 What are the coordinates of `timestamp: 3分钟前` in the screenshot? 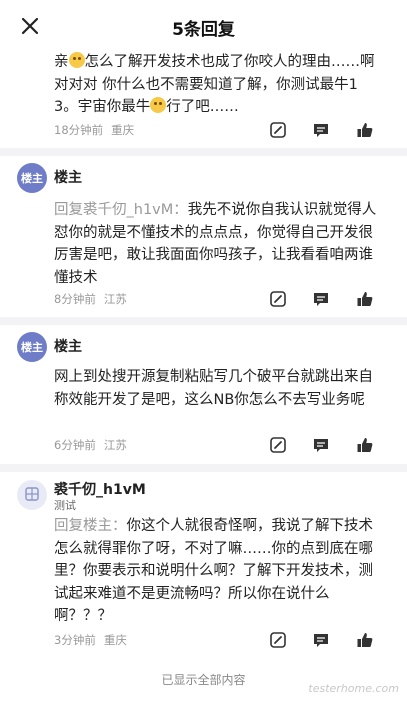 It's located at (75, 640).